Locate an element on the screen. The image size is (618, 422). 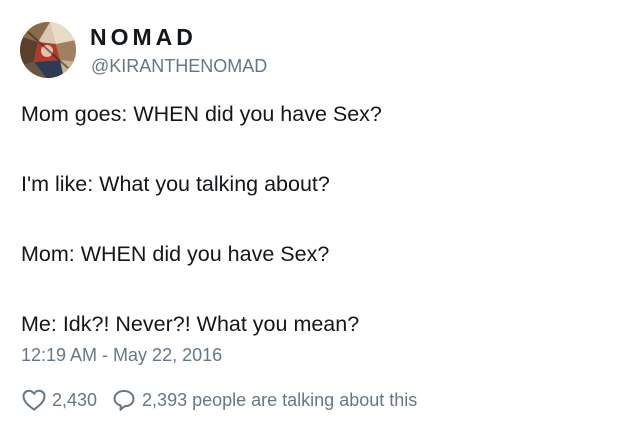
heart-icon is located at coordinates (34, 400).